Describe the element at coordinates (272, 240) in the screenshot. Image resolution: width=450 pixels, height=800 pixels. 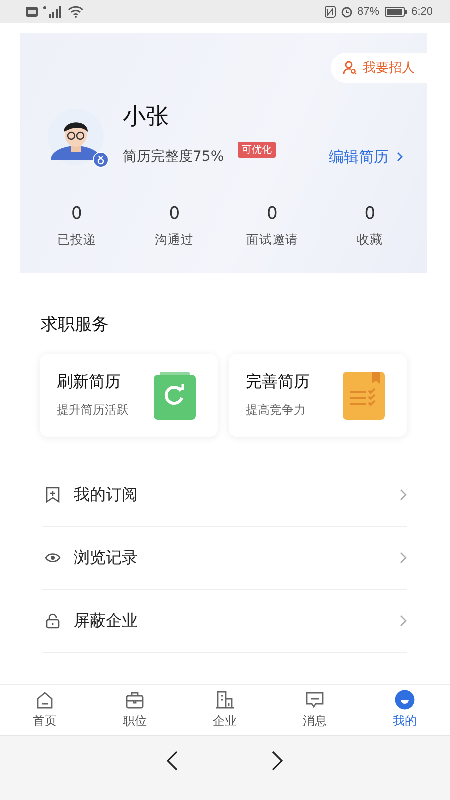
I see `stat-label: 面试邀请` at that location.